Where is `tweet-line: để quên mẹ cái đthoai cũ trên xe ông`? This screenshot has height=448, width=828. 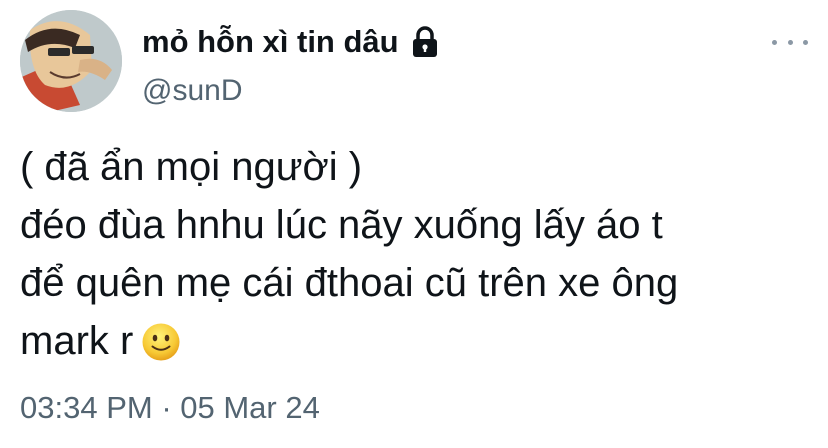
tweet-line: để quên mẹ cái đthoai cũ trên xe ông is located at coordinates (349, 283).